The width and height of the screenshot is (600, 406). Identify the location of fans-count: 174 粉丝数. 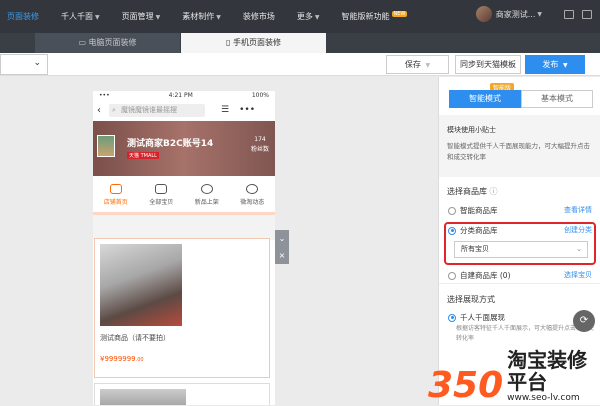
(260, 145).